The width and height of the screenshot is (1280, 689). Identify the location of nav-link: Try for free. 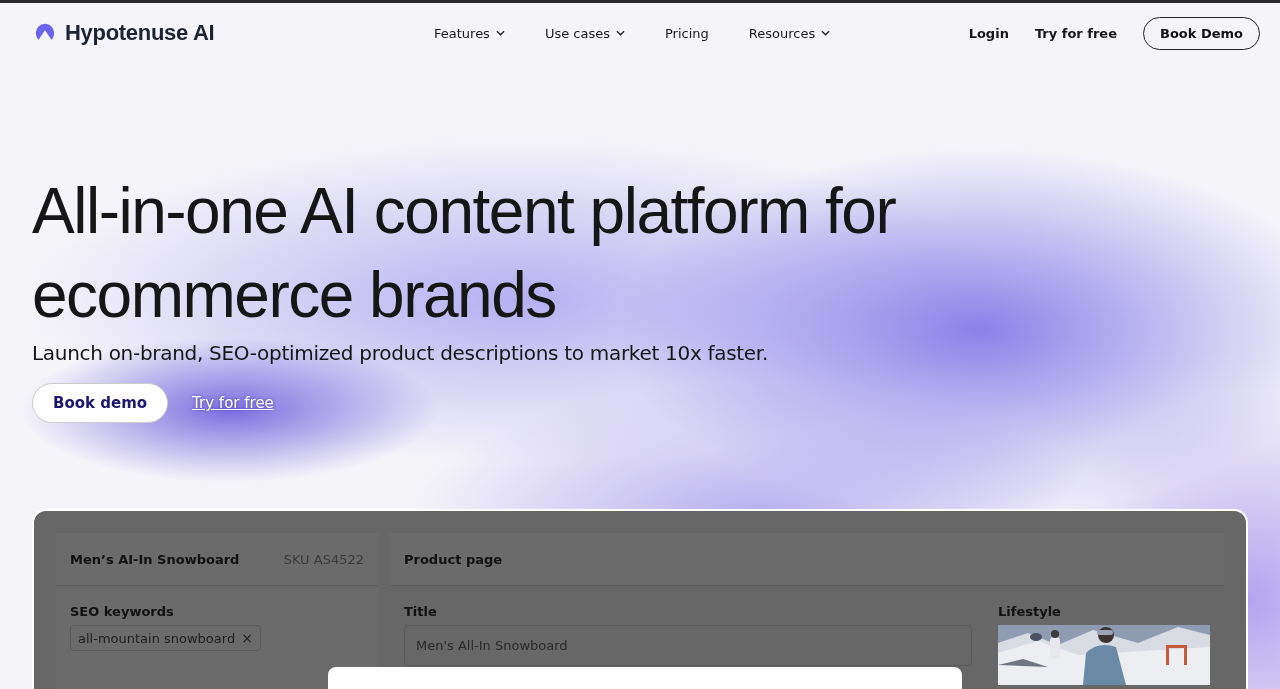
(1075, 33).